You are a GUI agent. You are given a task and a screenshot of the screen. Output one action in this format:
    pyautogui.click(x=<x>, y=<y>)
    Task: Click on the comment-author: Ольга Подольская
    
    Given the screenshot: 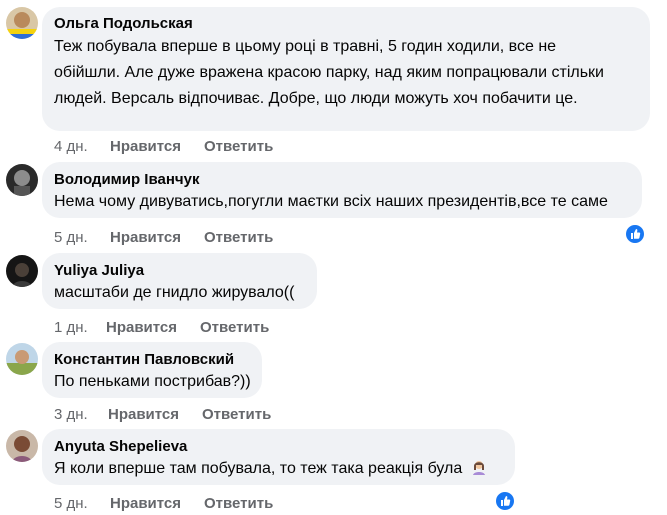 What is the action you would take?
    pyautogui.click(x=346, y=24)
    